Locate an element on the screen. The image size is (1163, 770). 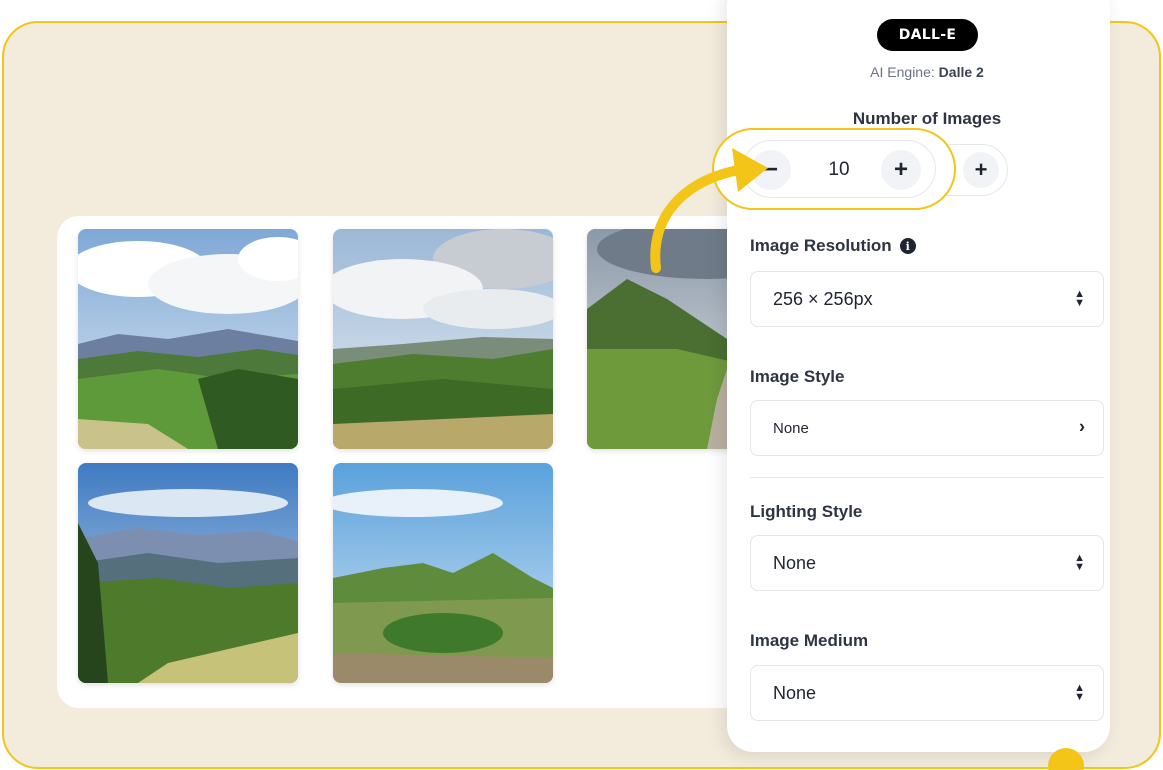
ai-engine-info: AI Engine: Dalle 2 is located at coordinates (927, 72).